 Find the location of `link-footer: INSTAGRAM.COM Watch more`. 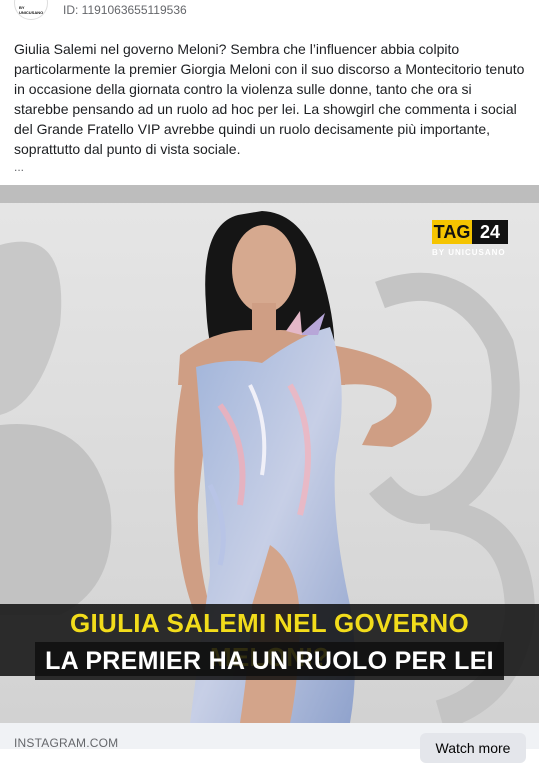

link-footer: INSTAGRAM.COM Watch more is located at coordinates (269, 743).